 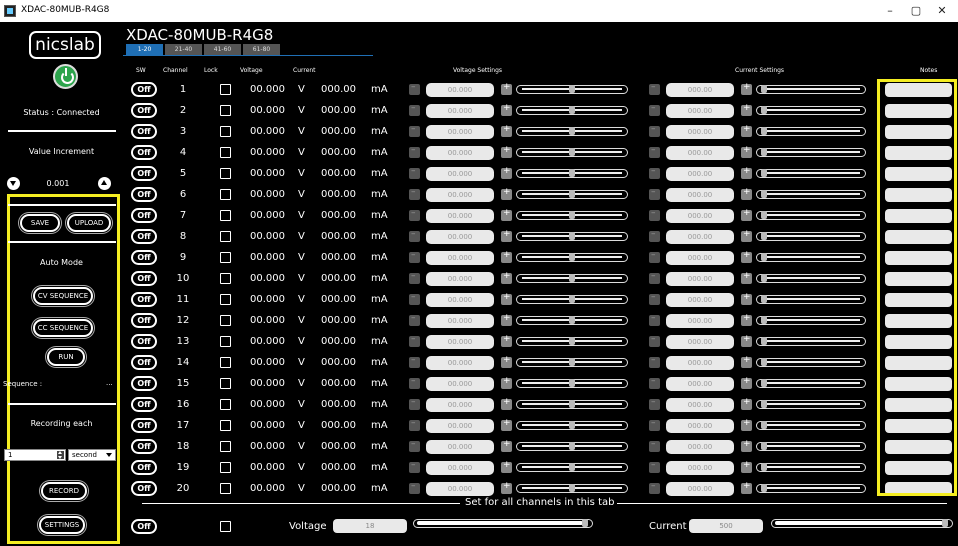 I want to click on close-button: ✕, so click(x=942, y=11).